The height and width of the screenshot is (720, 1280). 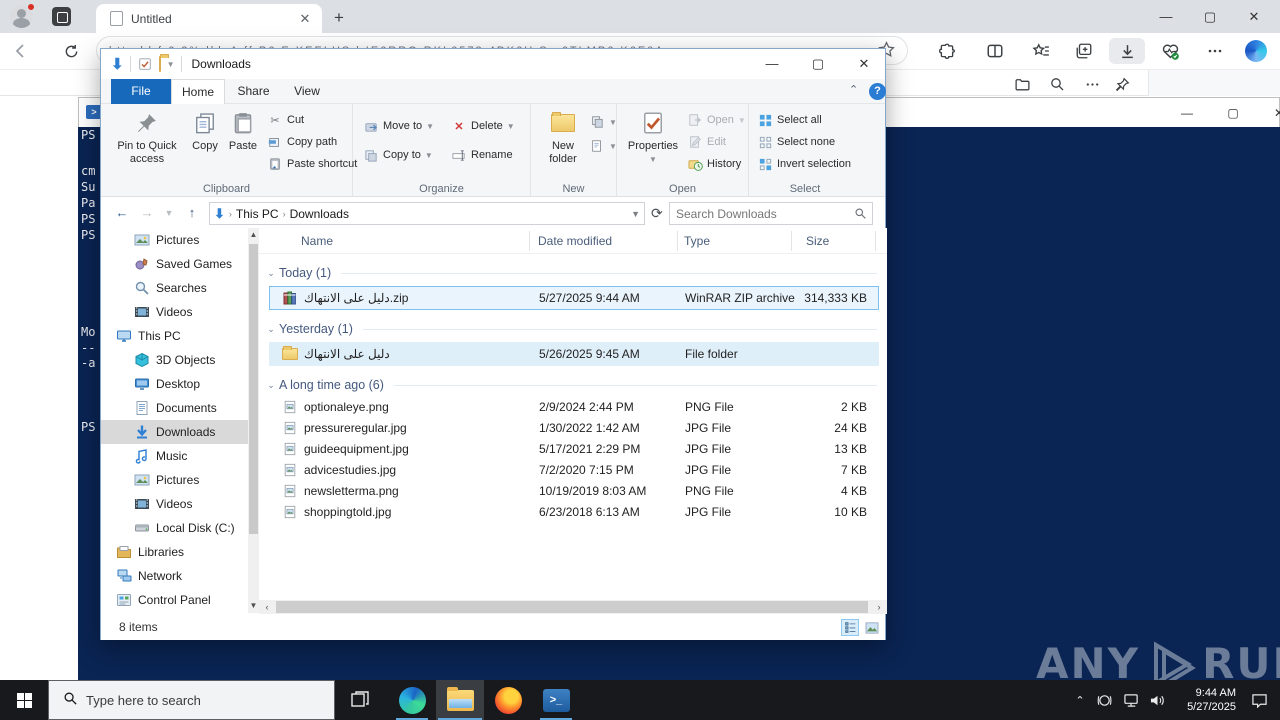 I want to click on file-group-header: ⌄ Today (1), so click(x=573, y=273).